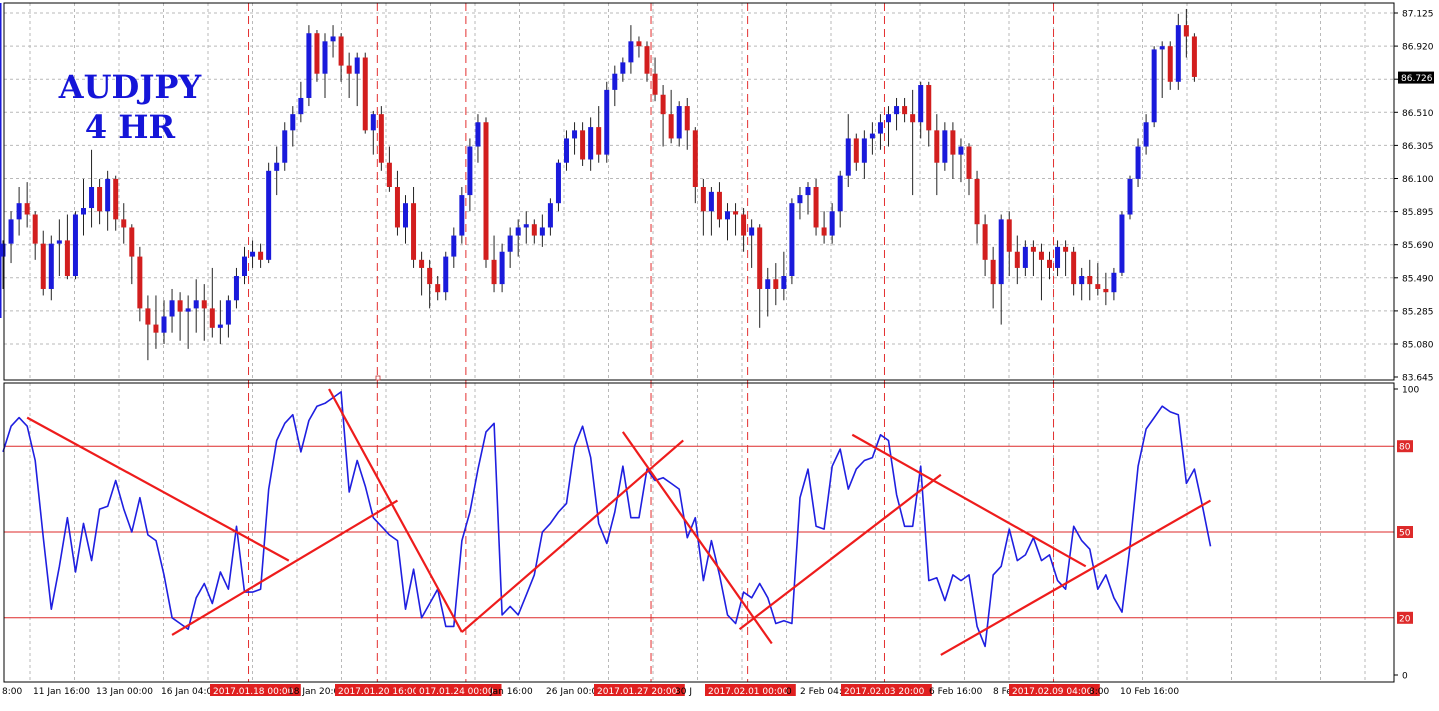  I want to click on time-marker-label: 2017.02.03 20:00, so click(884, 692).